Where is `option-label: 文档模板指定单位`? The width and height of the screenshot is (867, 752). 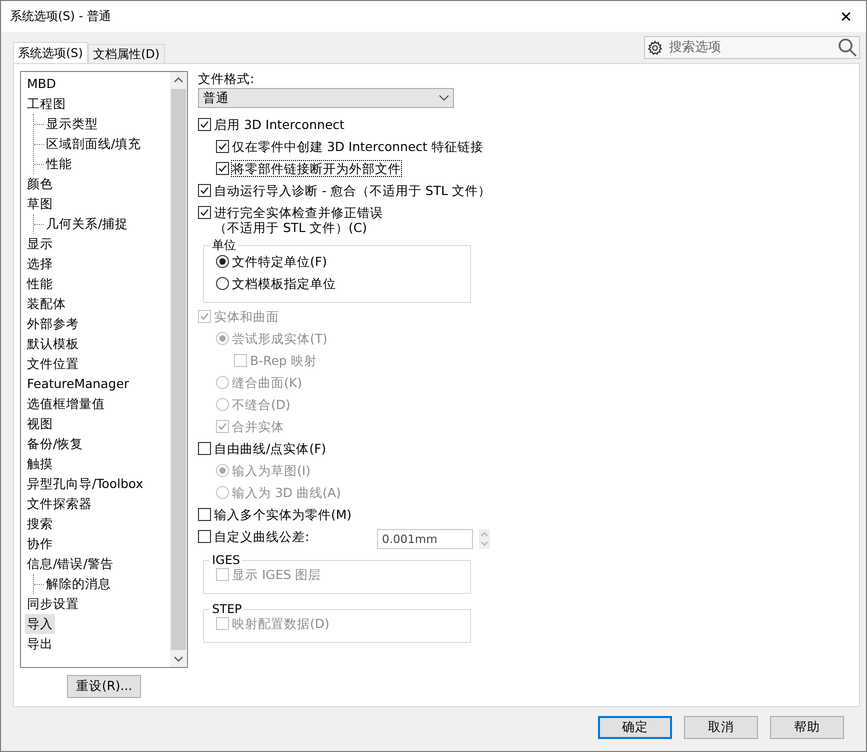
option-label: 文档模板指定单位 is located at coordinates (284, 283).